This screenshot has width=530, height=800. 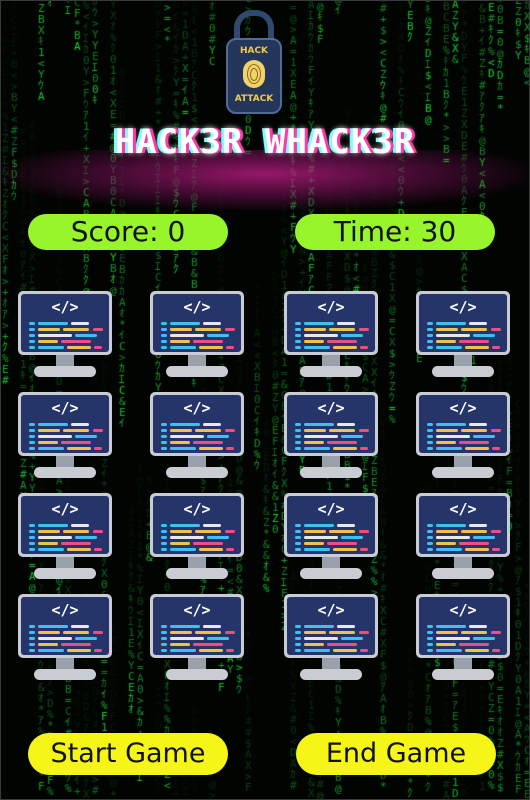 I want to click on computer-target-16: </>, so click(x=463, y=638).